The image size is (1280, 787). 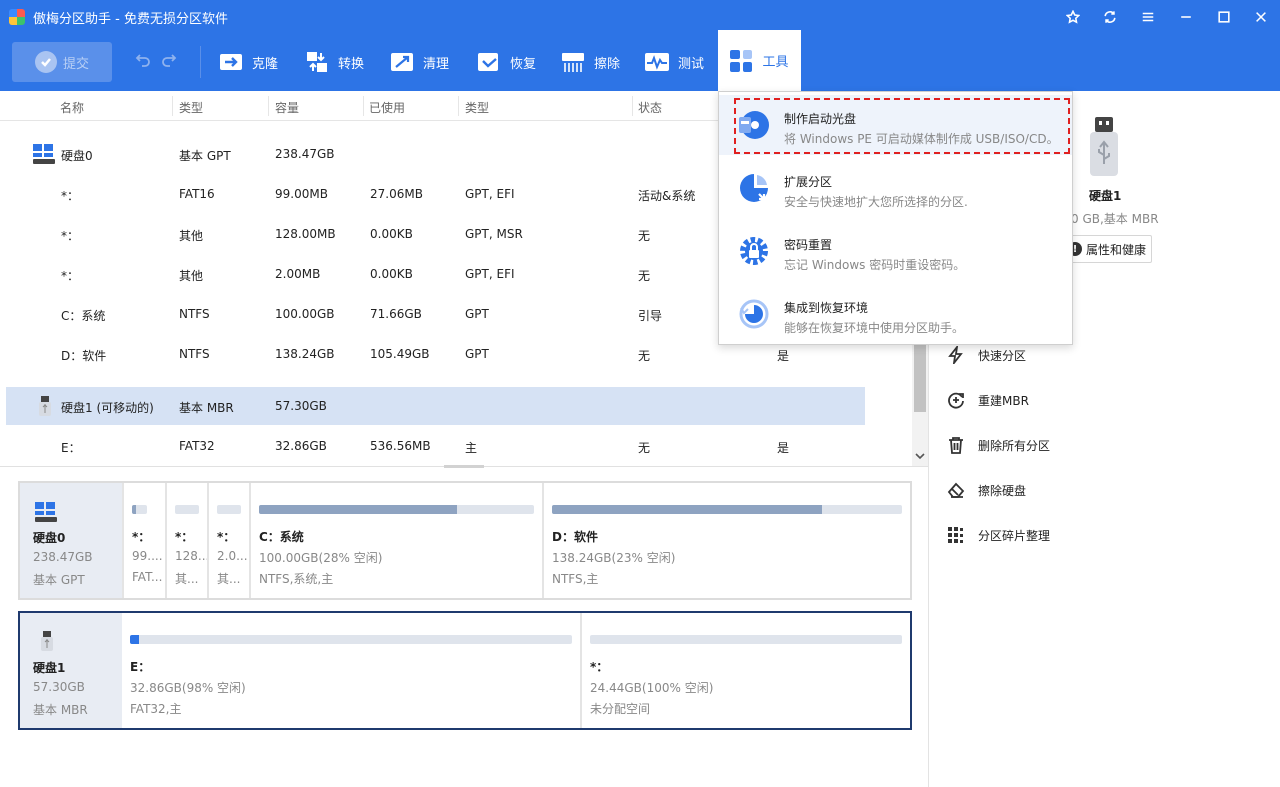 What do you see at coordinates (691, 64) in the screenshot?
I see `test-label: 测试` at bounding box center [691, 64].